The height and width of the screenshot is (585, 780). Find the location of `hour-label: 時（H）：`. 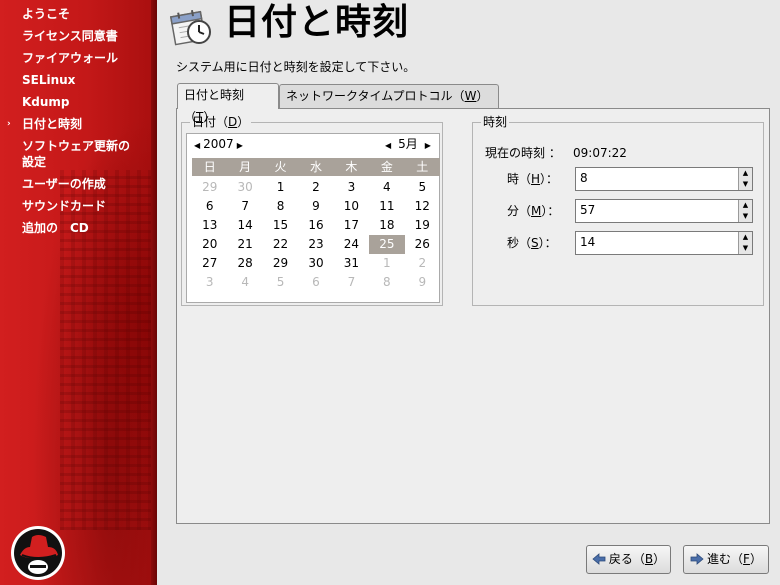

hour-label: 時（H）： is located at coordinates (532, 179).